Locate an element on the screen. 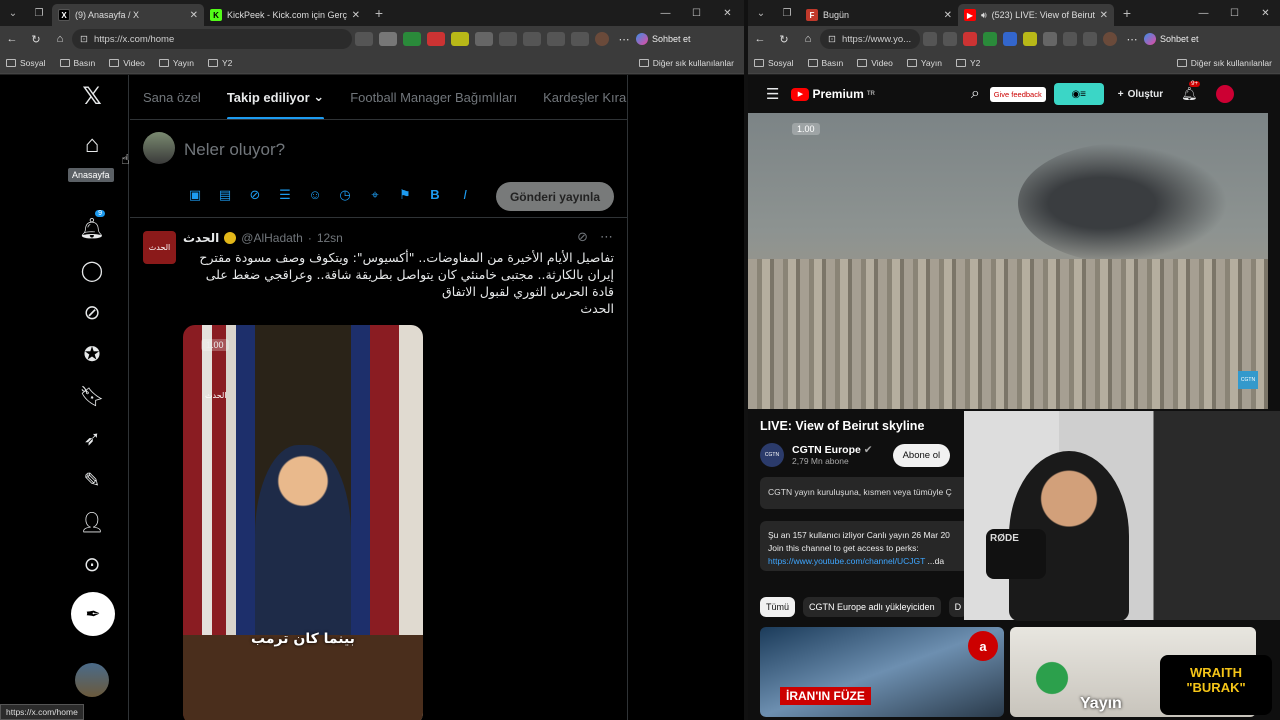 The height and width of the screenshot is (720, 1280). profile-avatar is located at coordinates (1110, 39).